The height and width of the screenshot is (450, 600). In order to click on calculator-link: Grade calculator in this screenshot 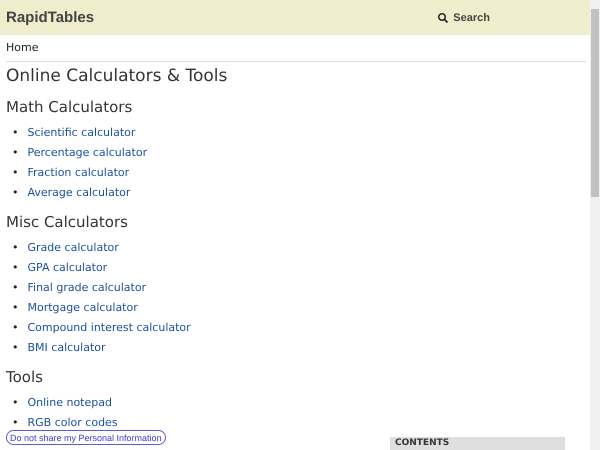, I will do `click(73, 248)`.